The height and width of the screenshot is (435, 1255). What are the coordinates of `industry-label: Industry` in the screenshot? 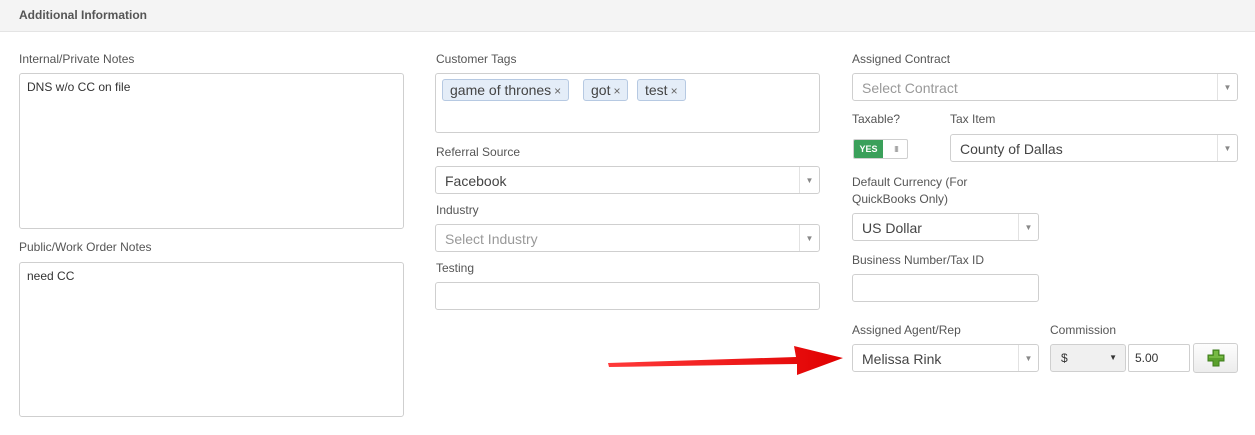 It's located at (457, 210).